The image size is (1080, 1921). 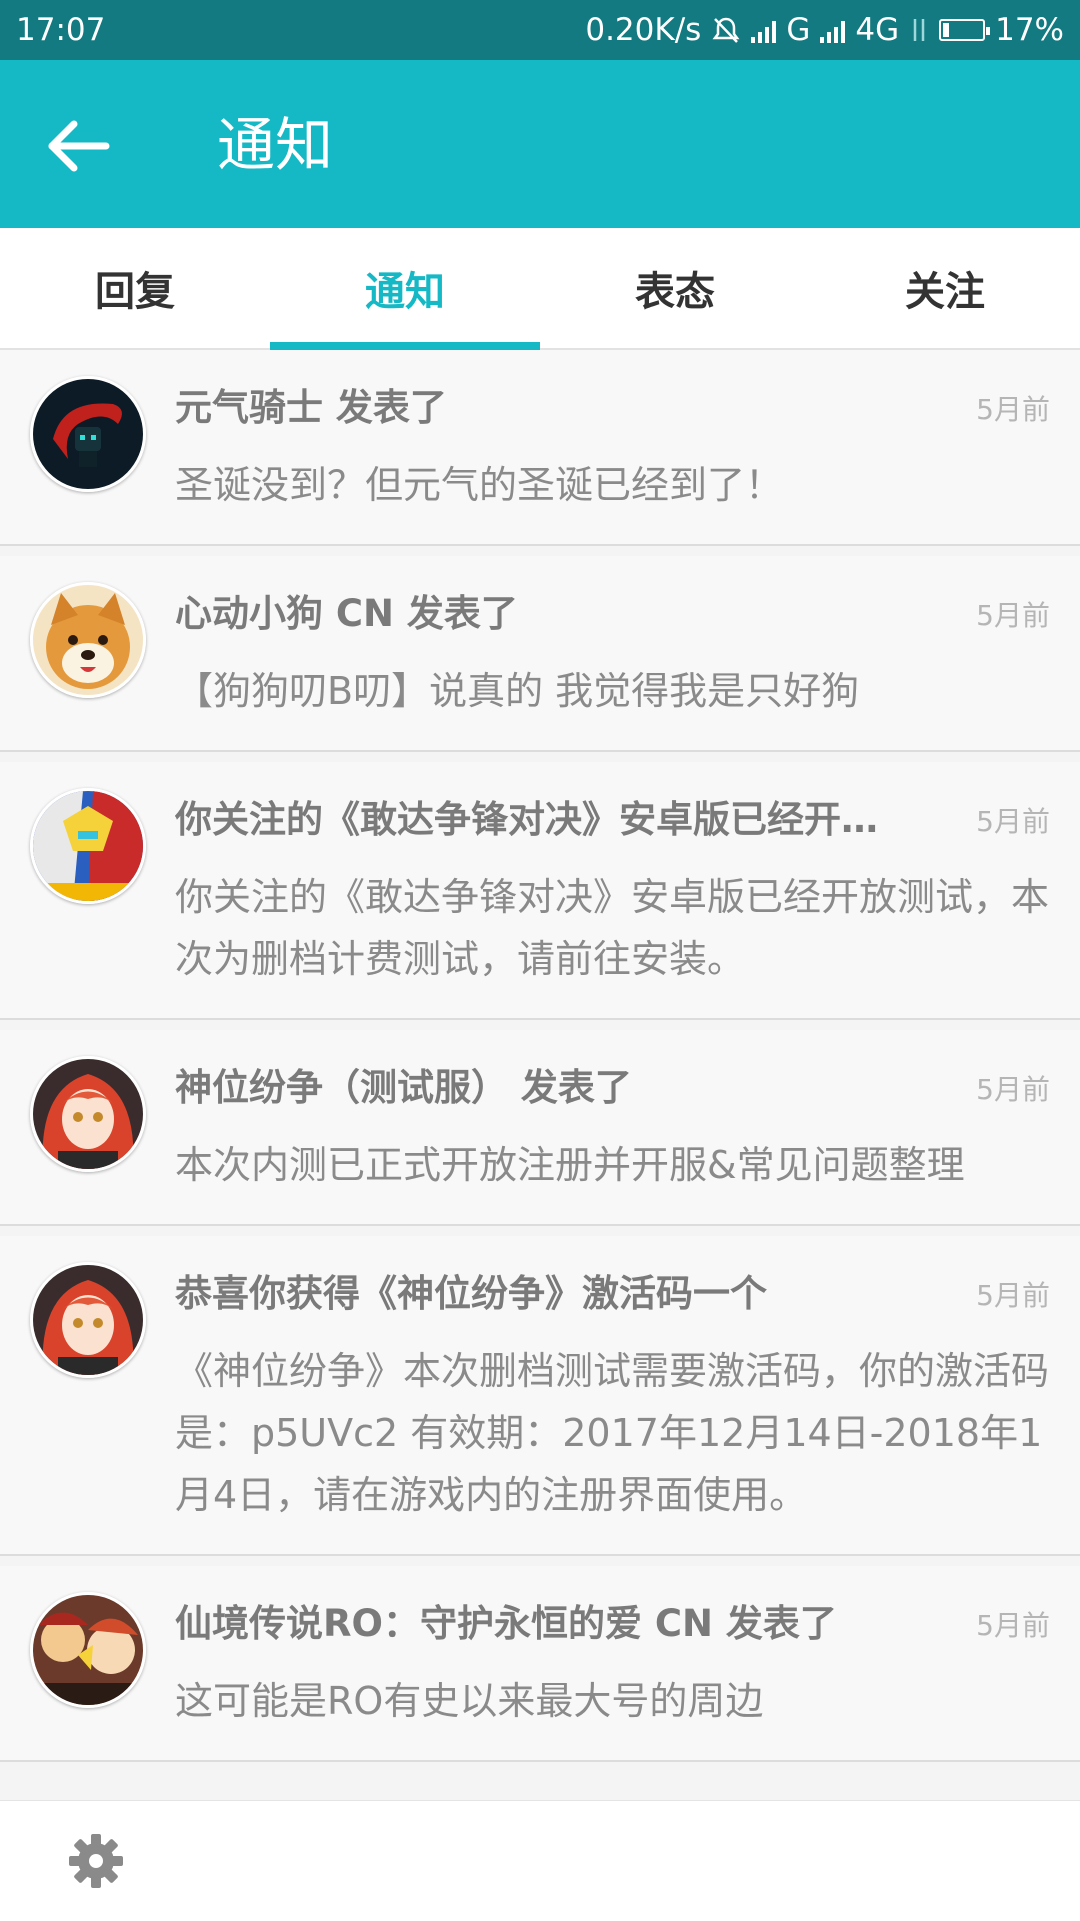 I want to click on tab-reaction: 表态, so click(x=675, y=288).